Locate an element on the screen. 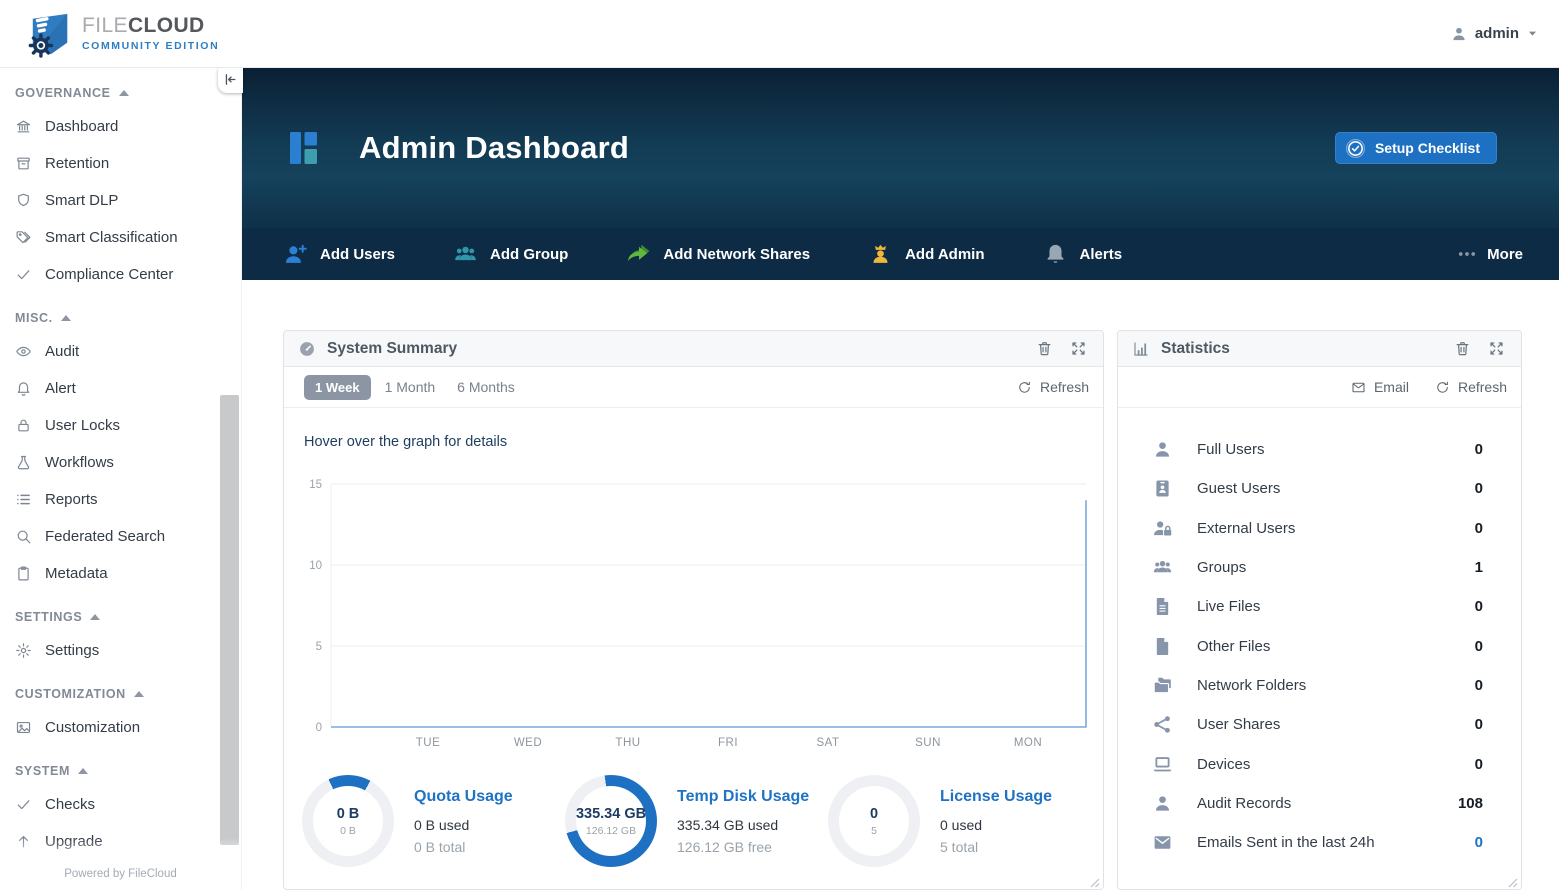 This screenshot has width=1559, height=890. donut-center: 0 B0 B is located at coordinates (348, 821).